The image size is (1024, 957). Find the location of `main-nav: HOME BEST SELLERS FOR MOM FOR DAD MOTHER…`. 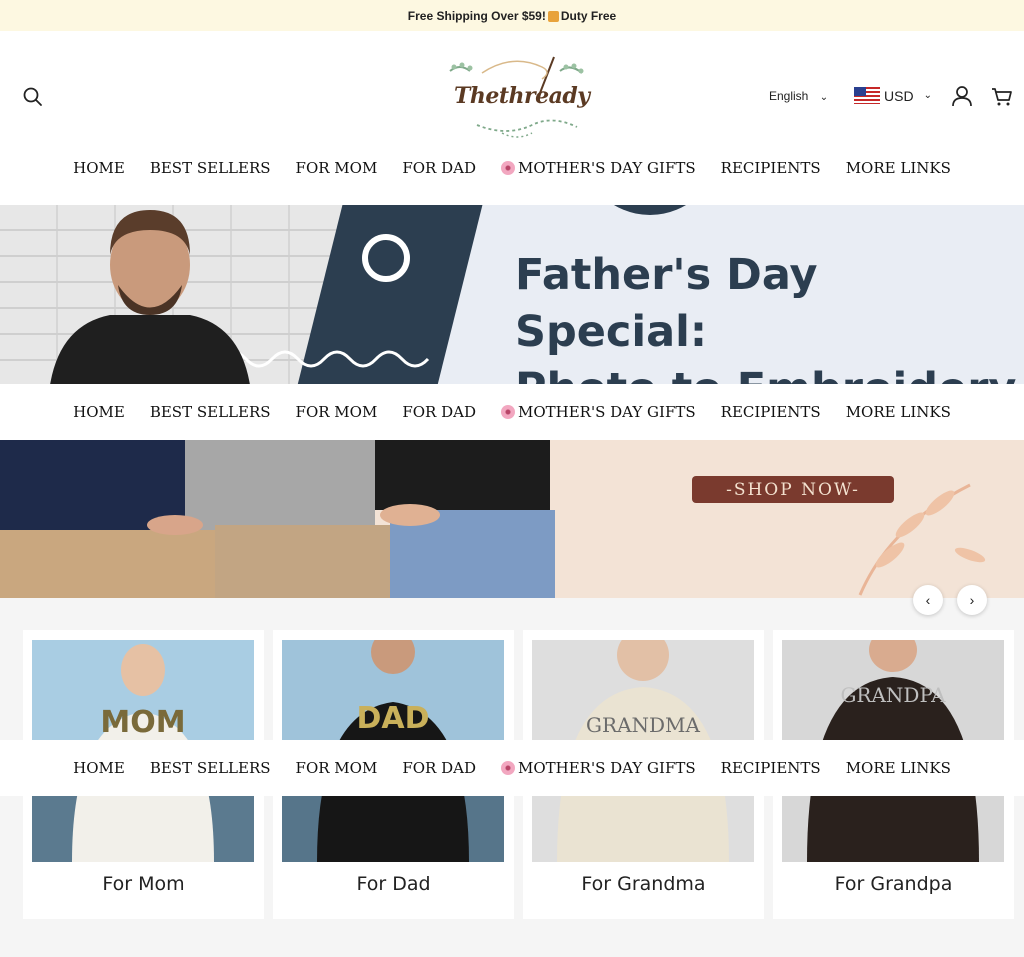

main-nav: HOME BEST SELLERS FOR MOM FOR DAD MOTHER… is located at coordinates (512, 168).